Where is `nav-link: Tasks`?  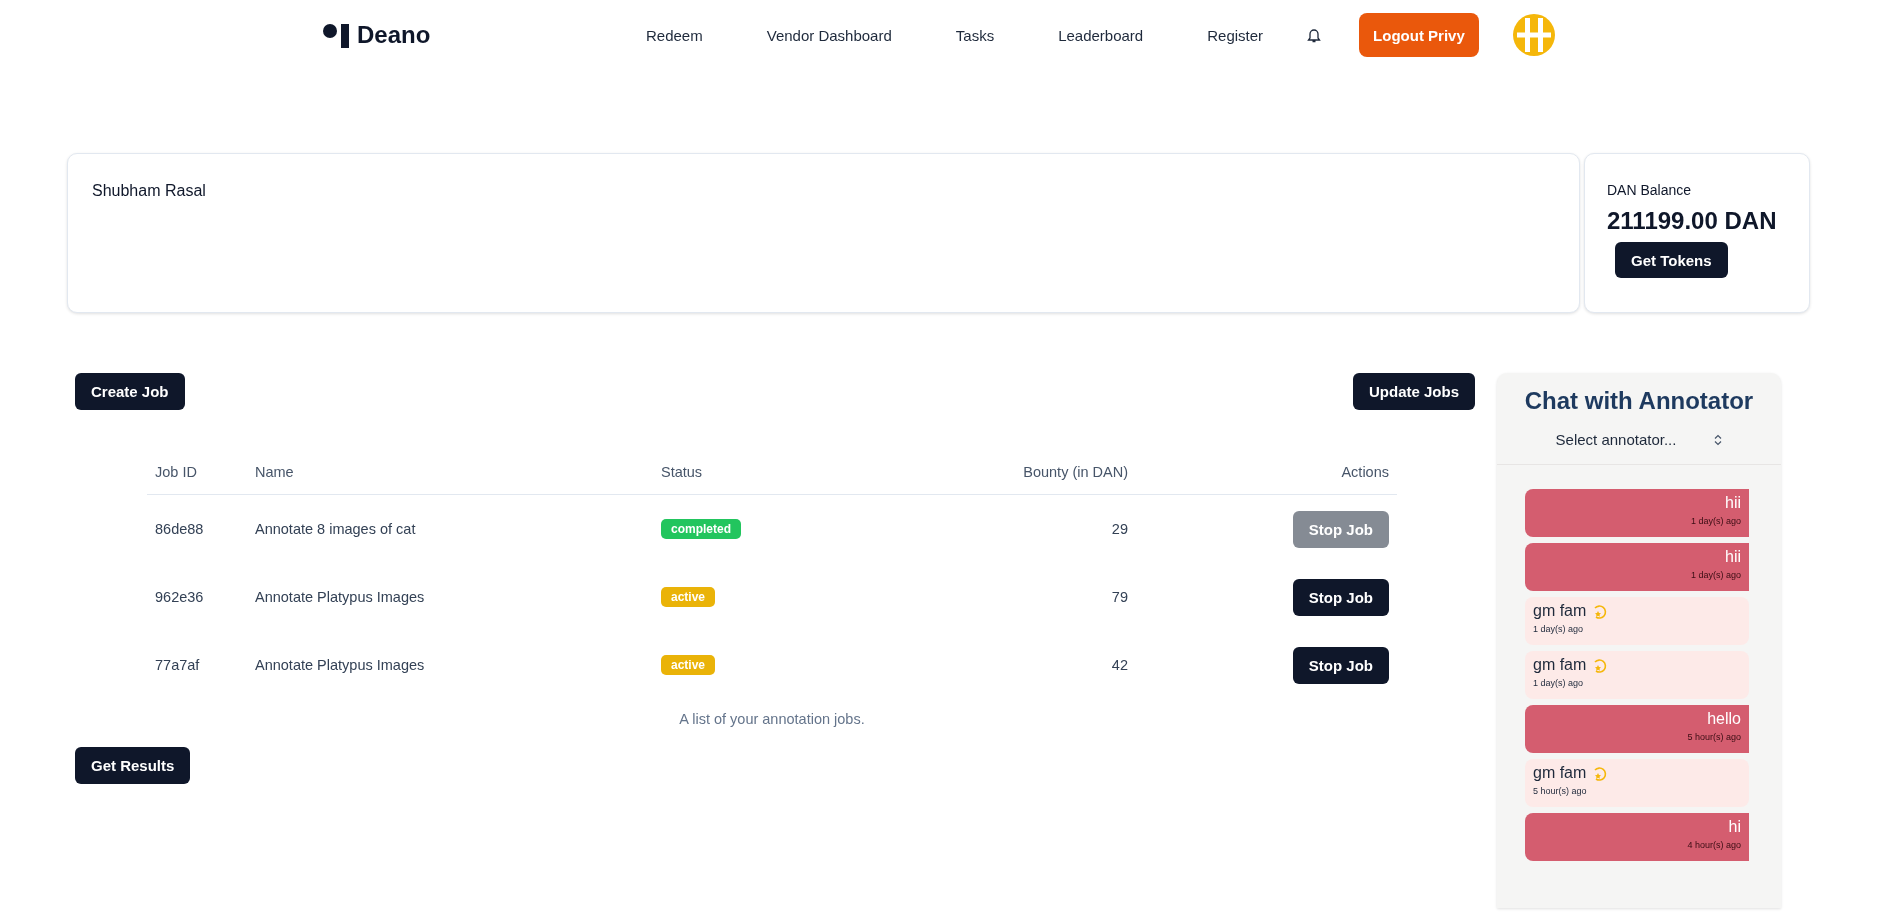 nav-link: Tasks is located at coordinates (975, 35).